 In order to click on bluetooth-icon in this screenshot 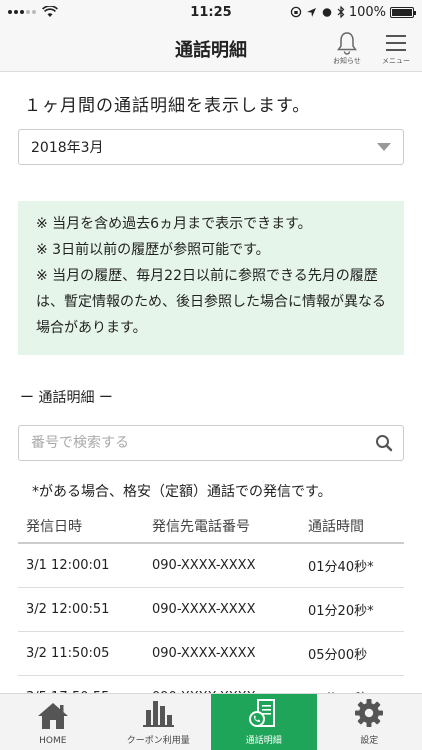, I will do `click(341, 12)`.